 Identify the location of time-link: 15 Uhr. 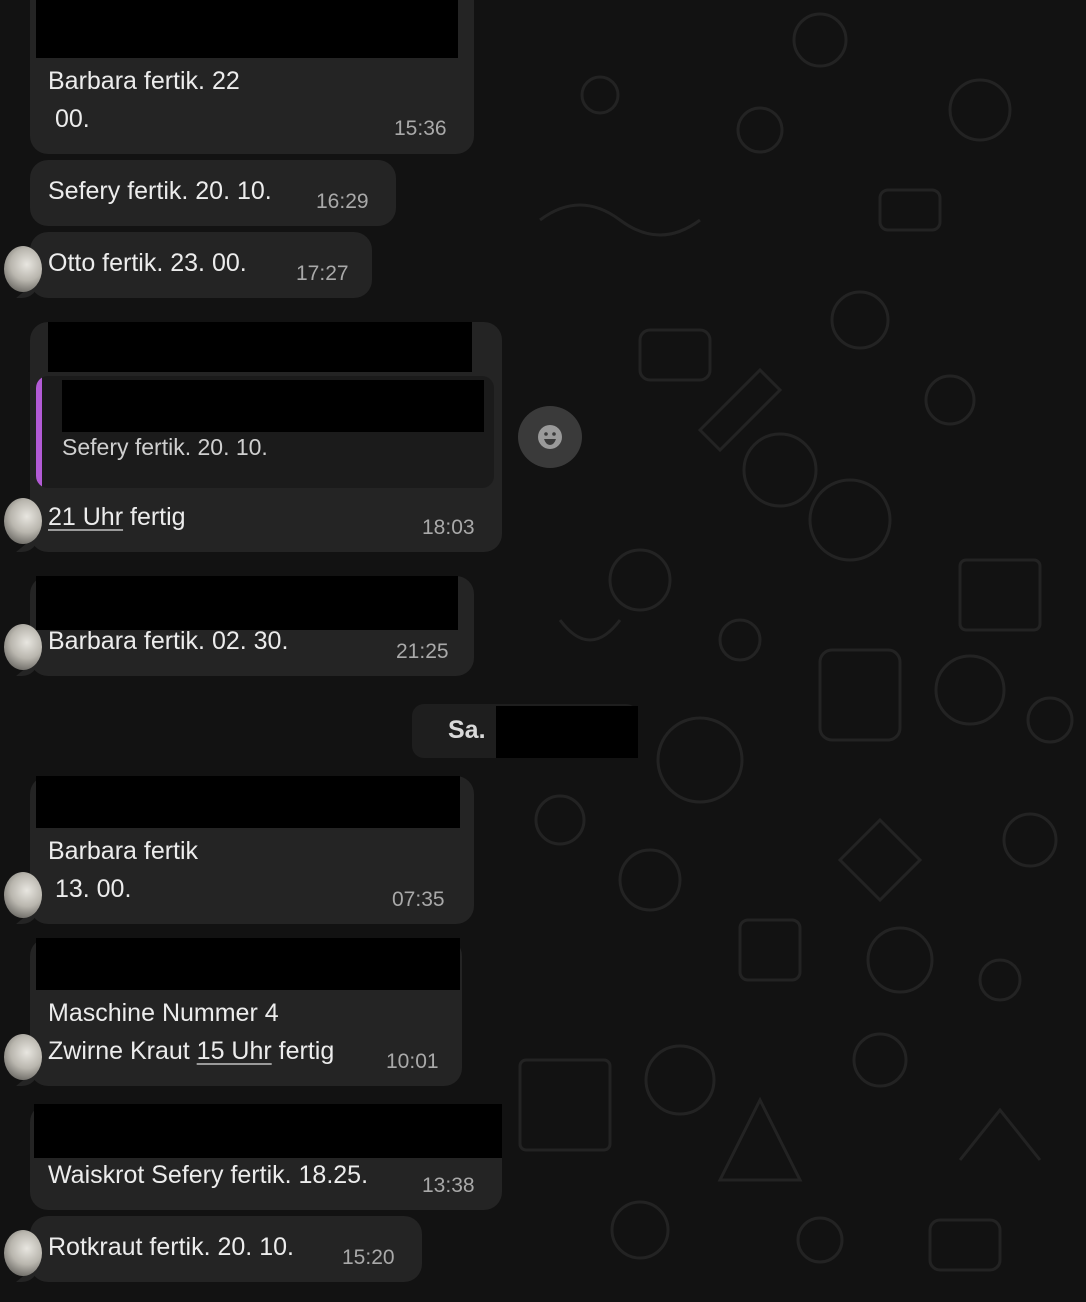
(234, 1051).